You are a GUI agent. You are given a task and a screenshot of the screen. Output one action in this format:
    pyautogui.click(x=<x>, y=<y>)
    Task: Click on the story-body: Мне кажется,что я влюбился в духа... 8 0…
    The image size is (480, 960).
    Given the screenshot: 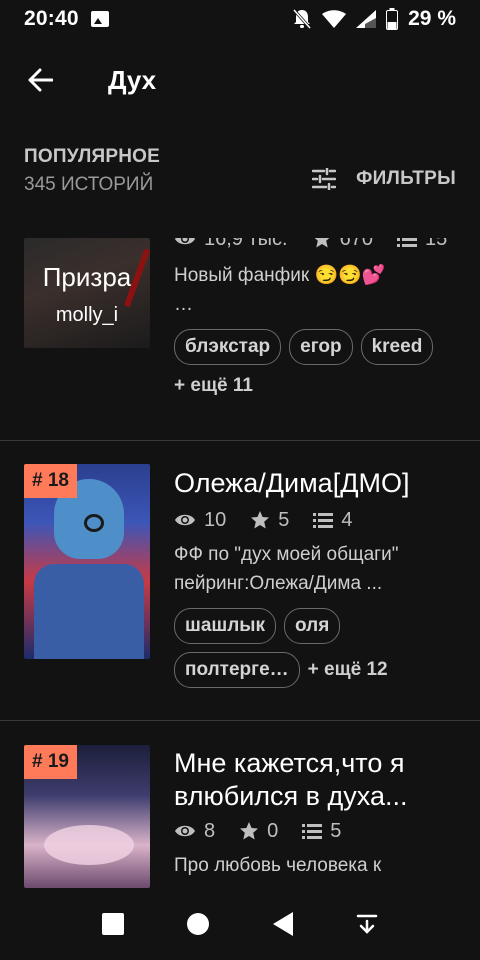 What is the action you would take?
    pyautogui.click(x=317, y=813)
    